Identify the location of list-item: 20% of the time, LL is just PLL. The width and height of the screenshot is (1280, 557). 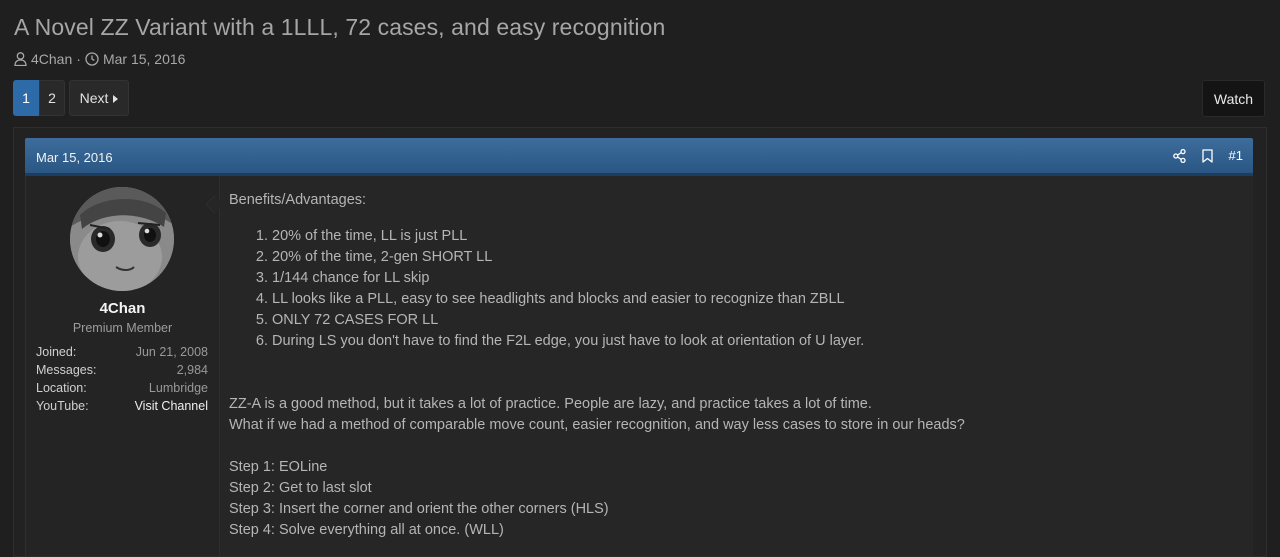
(755, 236).